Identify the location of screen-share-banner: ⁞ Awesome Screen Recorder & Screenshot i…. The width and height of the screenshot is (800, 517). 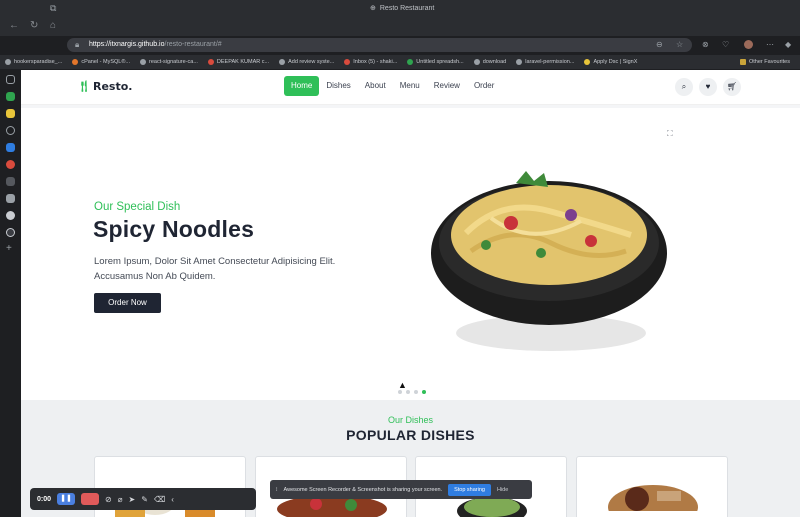
(401, 489).